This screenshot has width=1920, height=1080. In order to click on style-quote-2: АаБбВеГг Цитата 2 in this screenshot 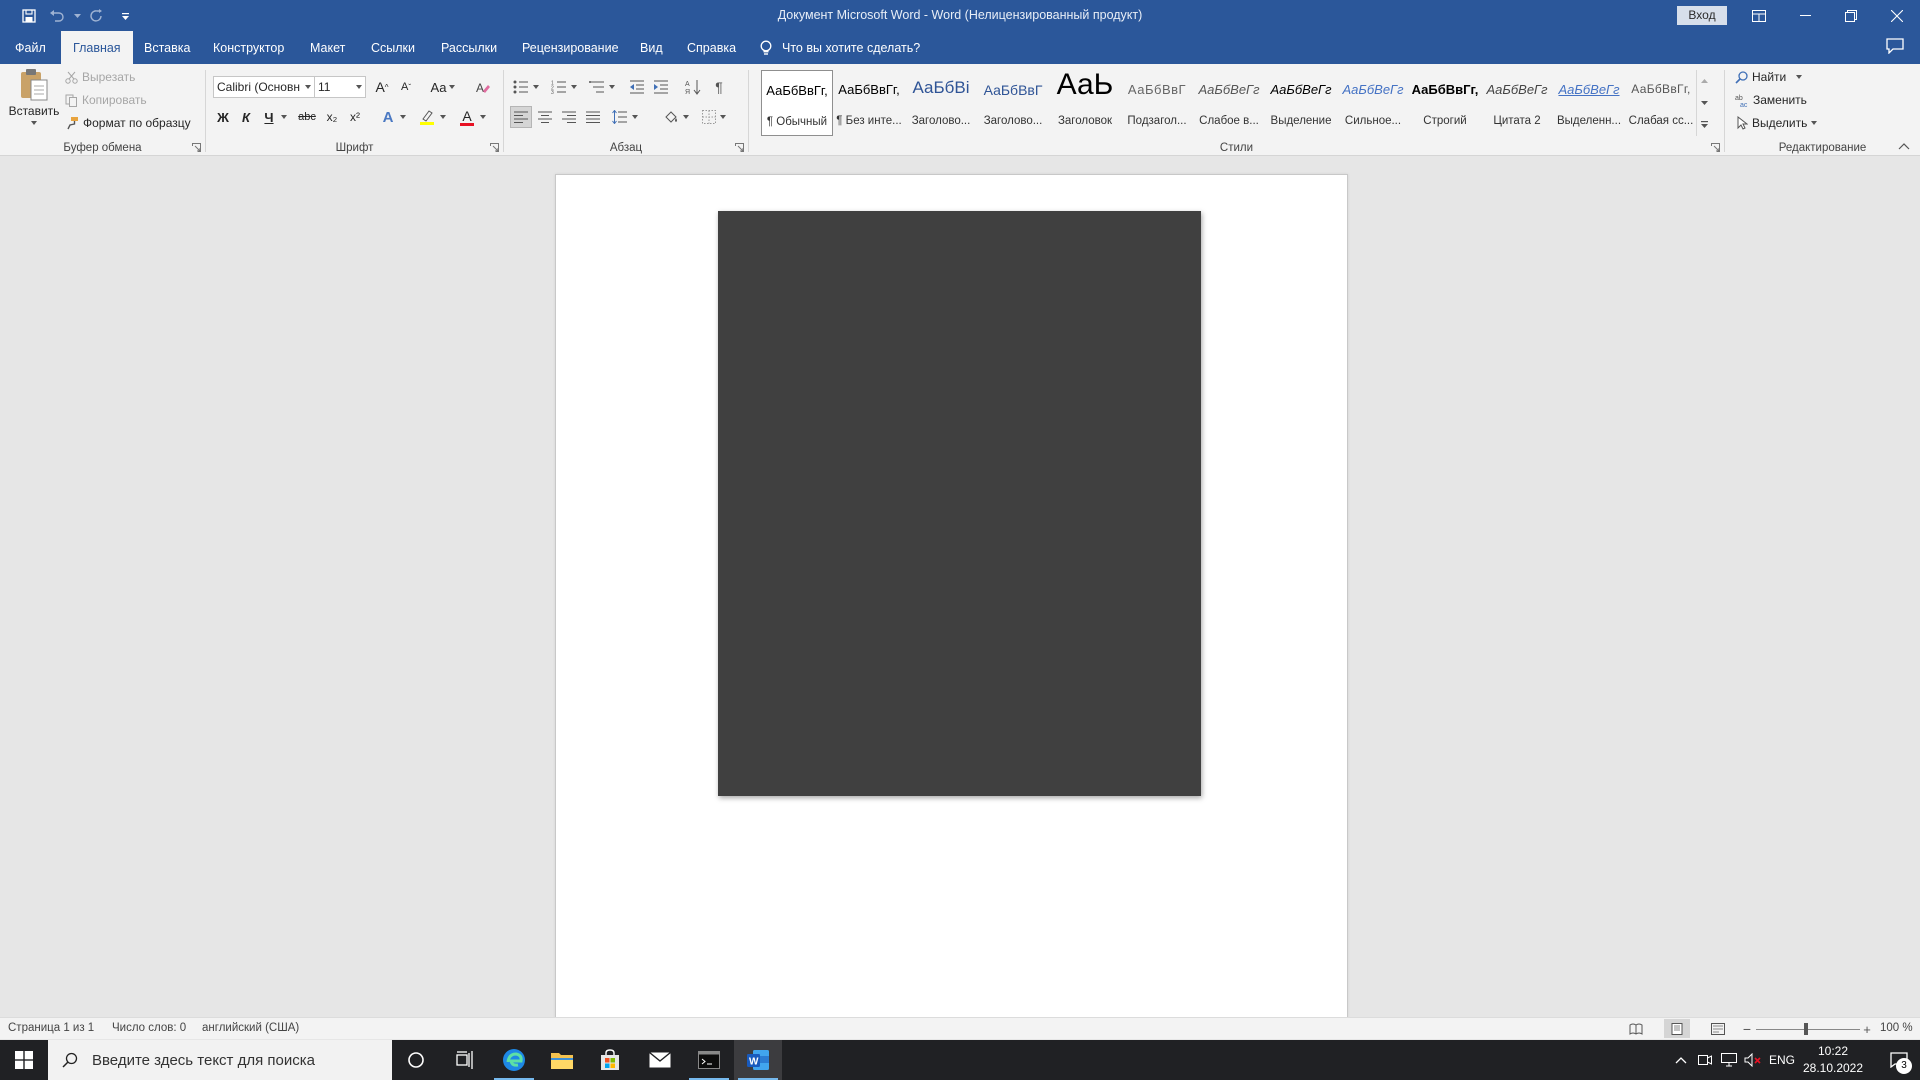, I will do `click(1517, 103)`.